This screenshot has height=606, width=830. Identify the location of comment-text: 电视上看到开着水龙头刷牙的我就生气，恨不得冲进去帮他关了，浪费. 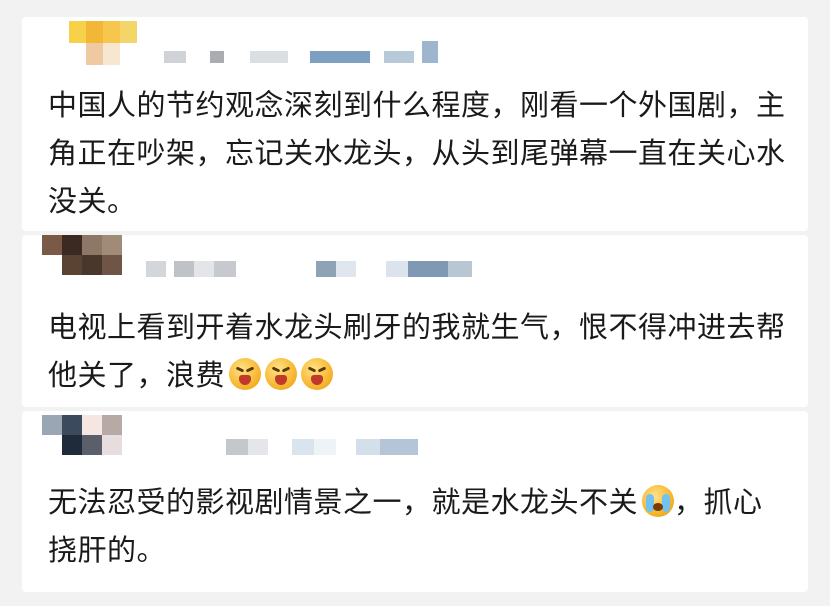
(418, 351).